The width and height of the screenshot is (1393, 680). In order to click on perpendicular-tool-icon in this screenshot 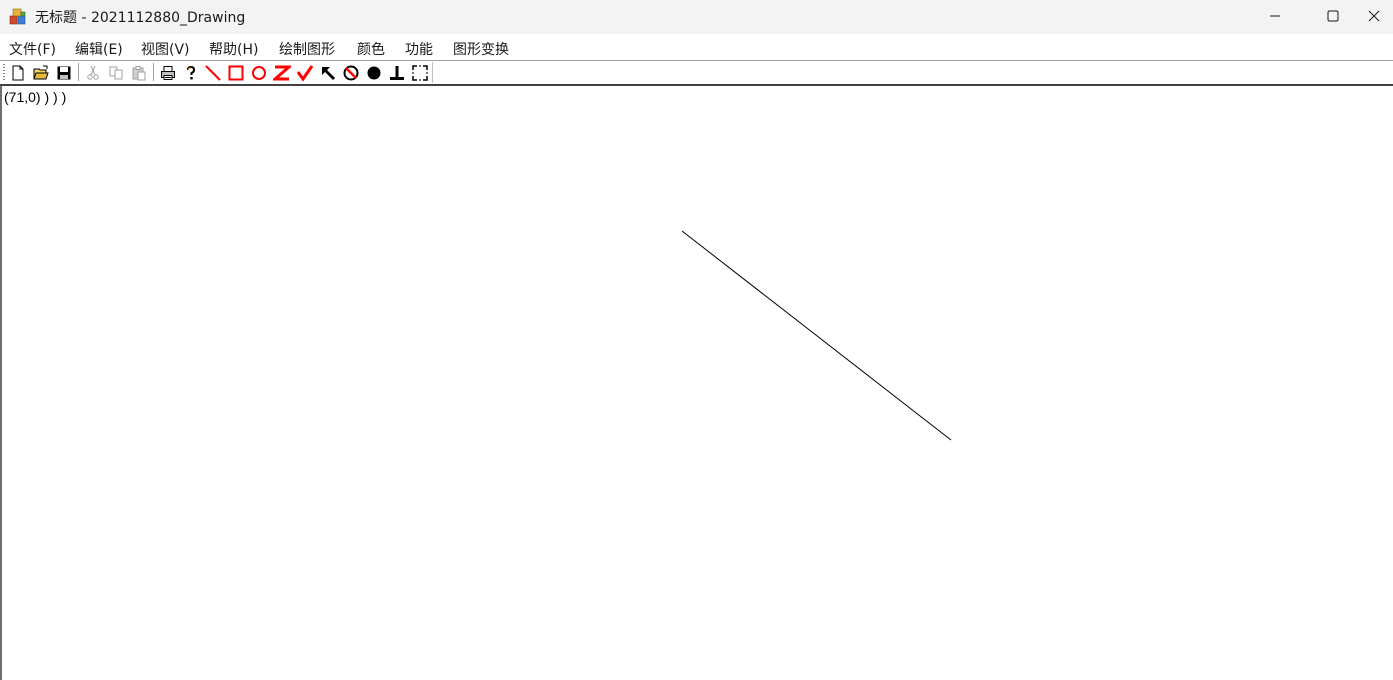, I will do `click(397, 72)`.